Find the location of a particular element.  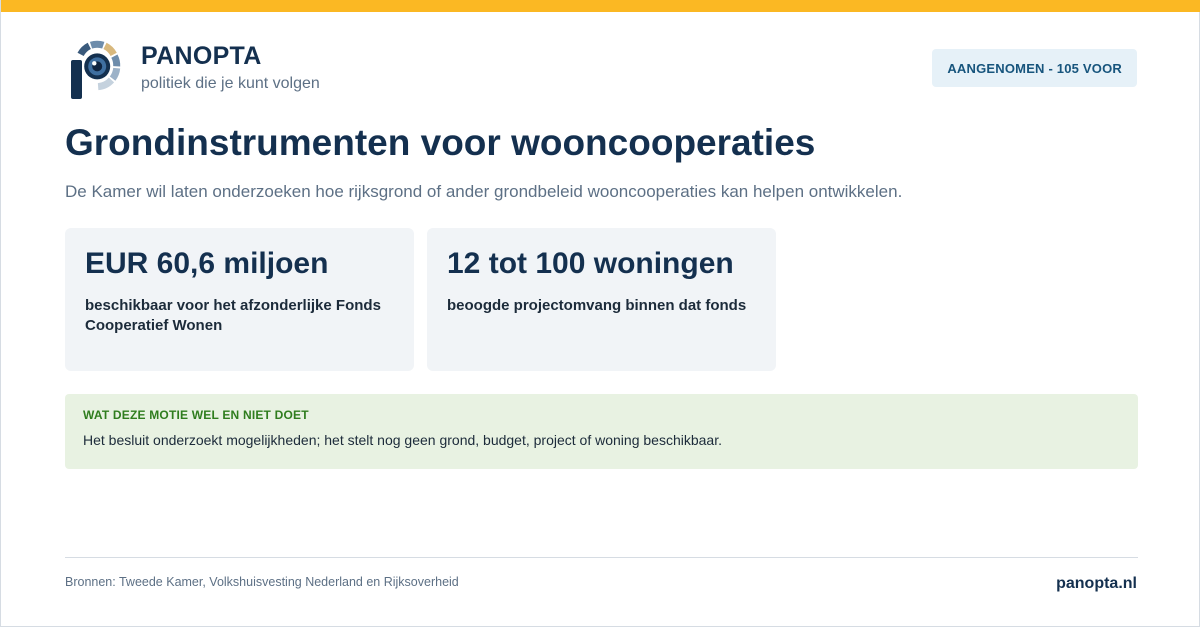

stat-description: beoogde projectomvang binnen dat fonds is located at coordinates (597, 305).